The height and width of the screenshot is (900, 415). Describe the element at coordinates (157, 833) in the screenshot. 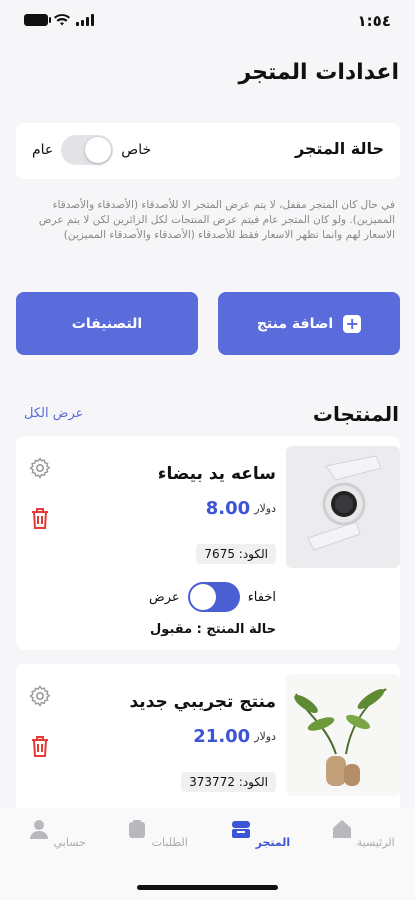

I see `tab-orders: الطلبات` at that location.